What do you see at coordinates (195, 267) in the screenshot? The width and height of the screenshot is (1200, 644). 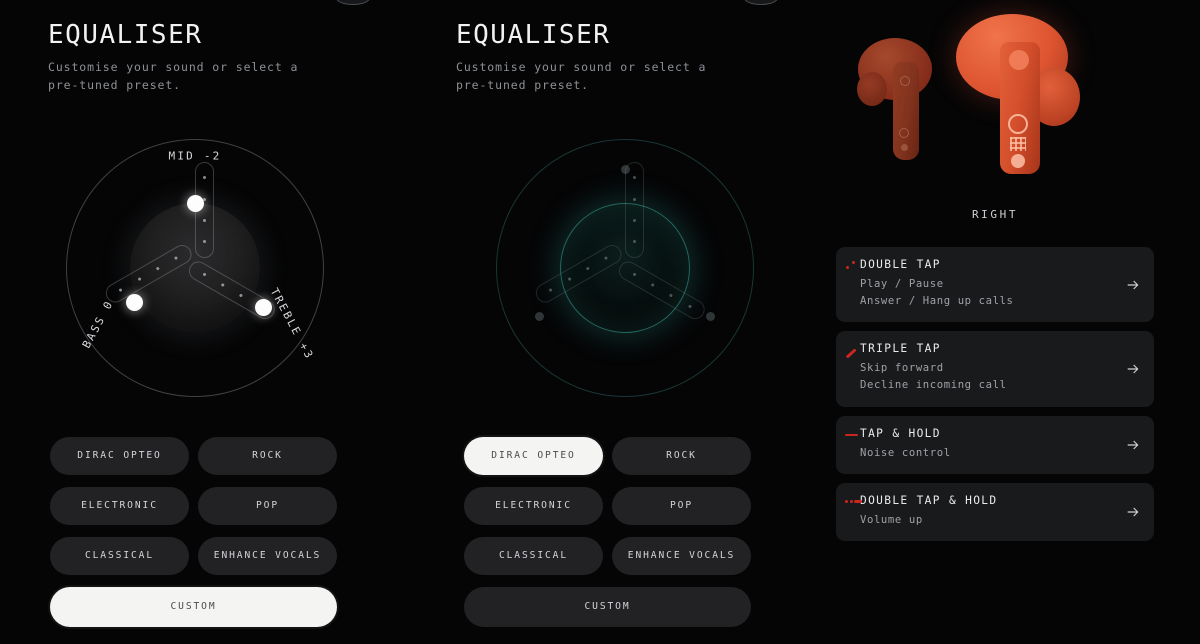 I see `eq-dial-left: MID -2 BASS 0 TREBLE +3` at bounding box center [195, 267].